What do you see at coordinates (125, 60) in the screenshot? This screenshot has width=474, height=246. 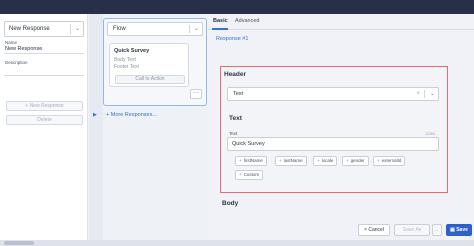 I see `survey-body-text: Body Text` at bounding box center [125, 60].